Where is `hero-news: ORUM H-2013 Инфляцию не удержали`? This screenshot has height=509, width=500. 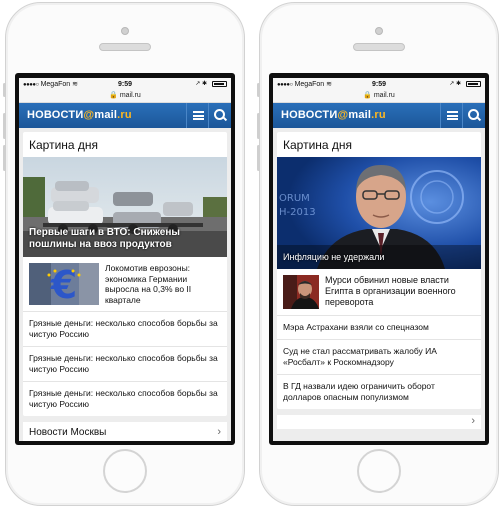 hero-news: ORUM H-2013 Инфляцию не удержали is located at coordinates (379, 213).